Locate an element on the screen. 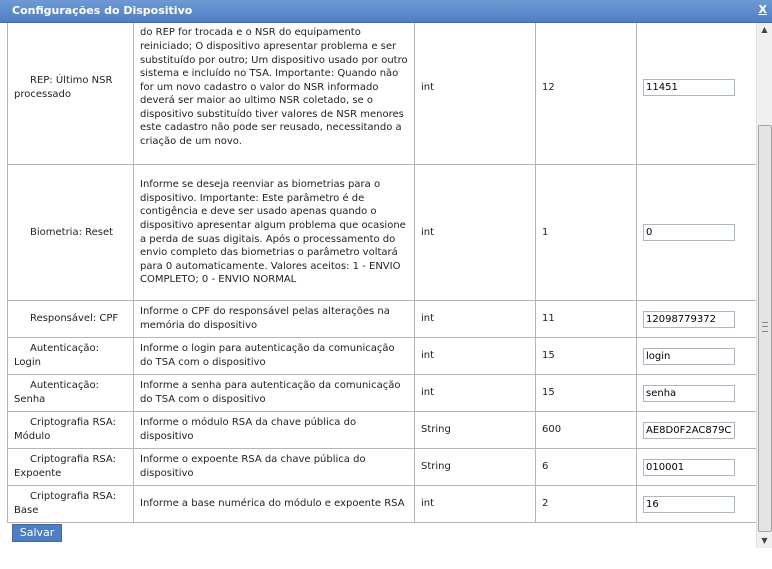  dialog-title: Configurações do Dispositivo is located at coordinates (102, 10).